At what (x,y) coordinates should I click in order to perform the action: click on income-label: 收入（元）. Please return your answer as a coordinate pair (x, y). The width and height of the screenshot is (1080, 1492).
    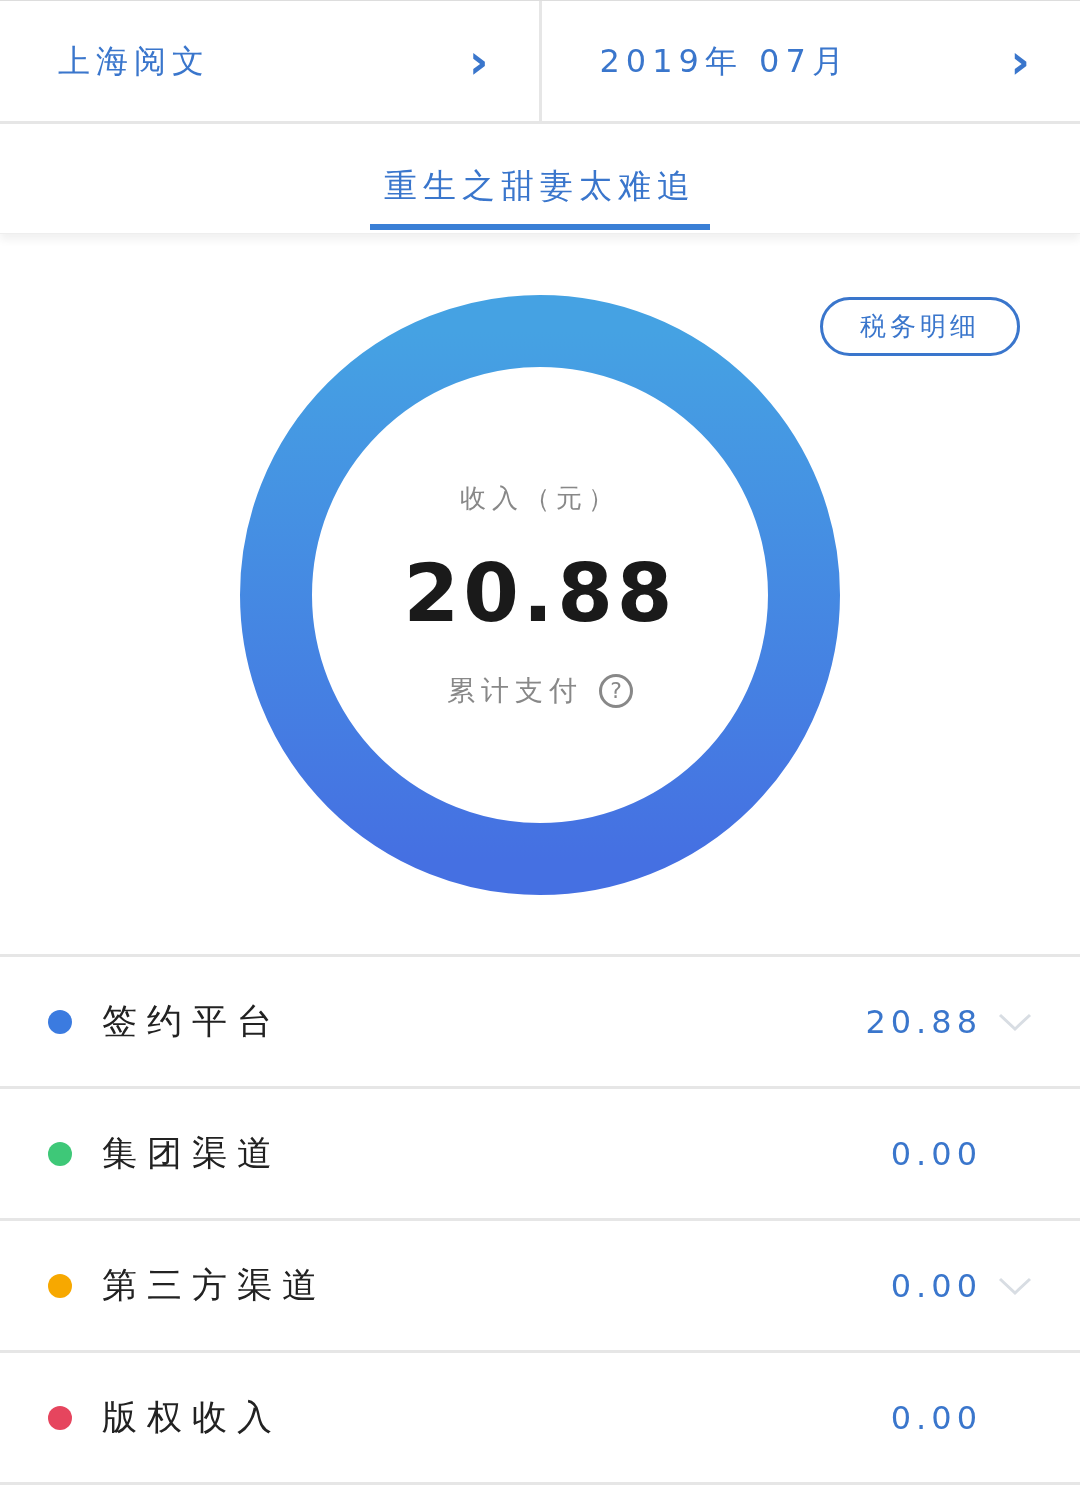
    Looking at the image, I should click on (540, 498).